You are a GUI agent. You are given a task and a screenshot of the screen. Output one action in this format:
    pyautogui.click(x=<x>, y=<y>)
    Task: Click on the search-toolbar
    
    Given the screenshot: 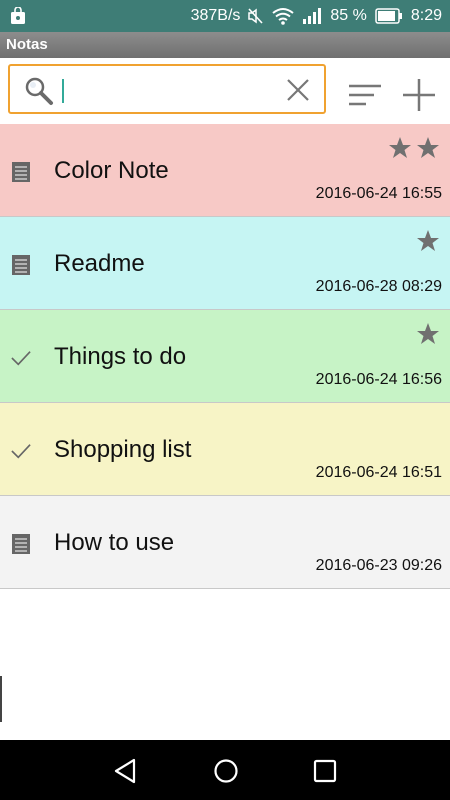 What is the action you would take?
    pyautogui.click(x=225, y=91)
    